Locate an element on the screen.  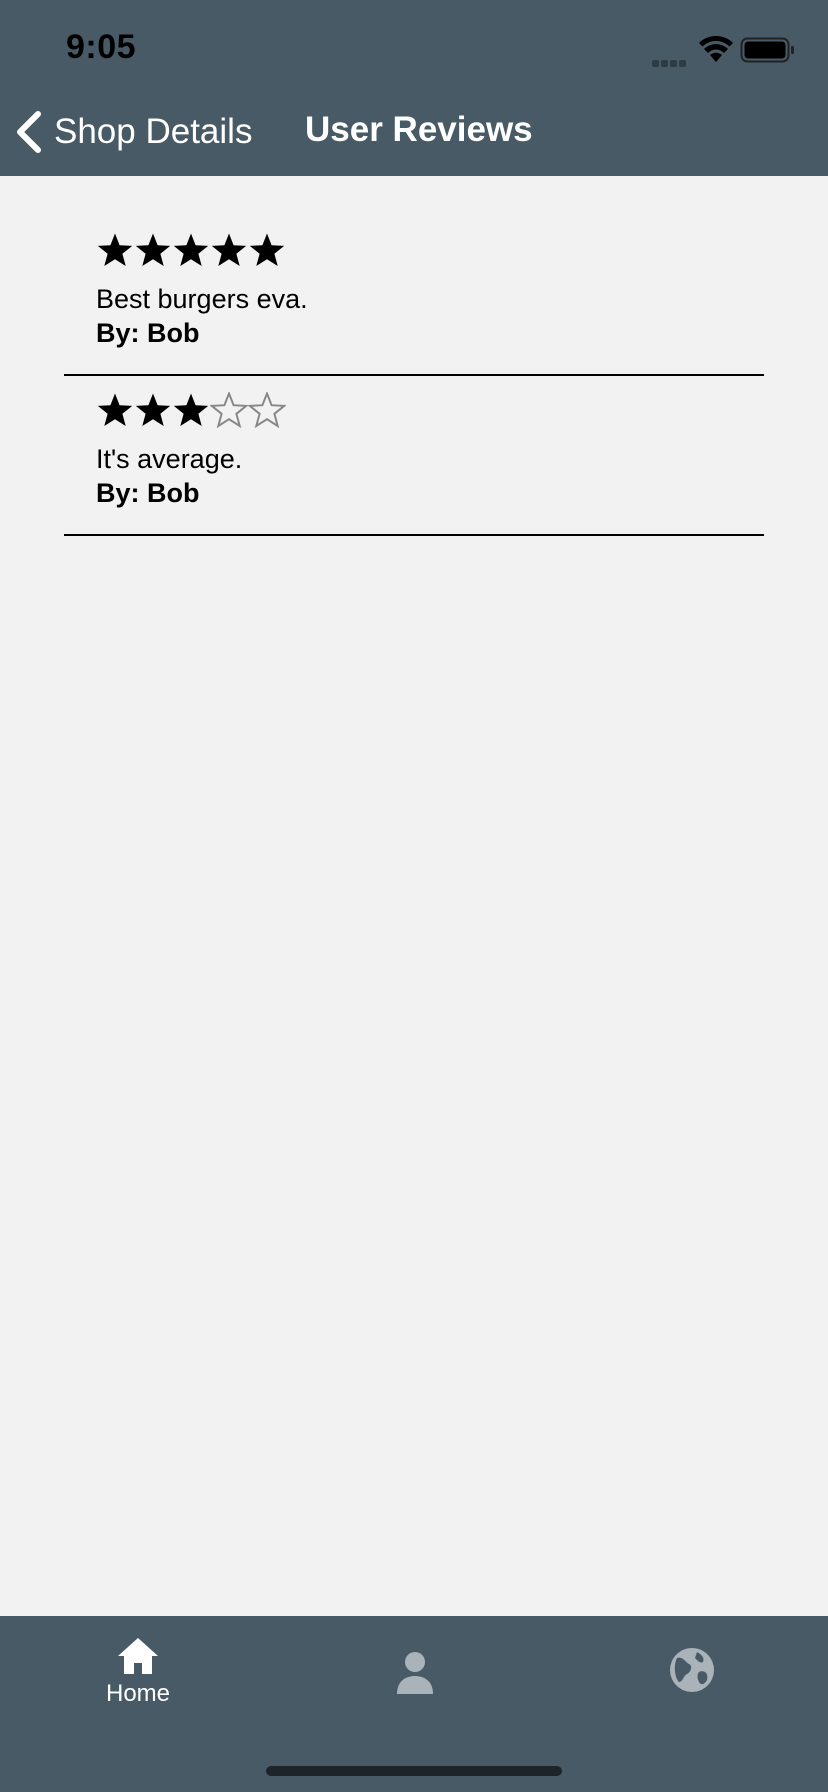
cellular-signal-icon is located at coordinates (672, 60).